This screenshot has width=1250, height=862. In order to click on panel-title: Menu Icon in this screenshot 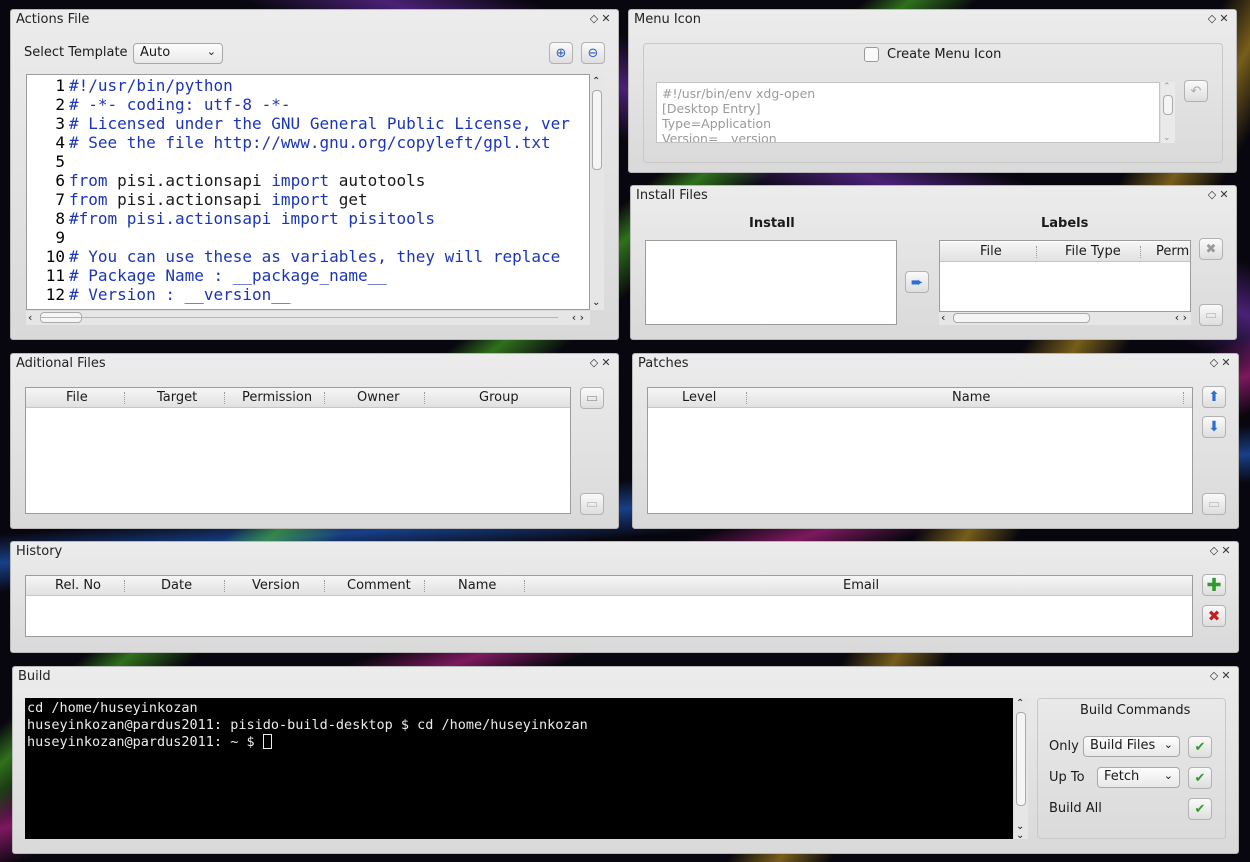, I will do `click(667, 19)`.